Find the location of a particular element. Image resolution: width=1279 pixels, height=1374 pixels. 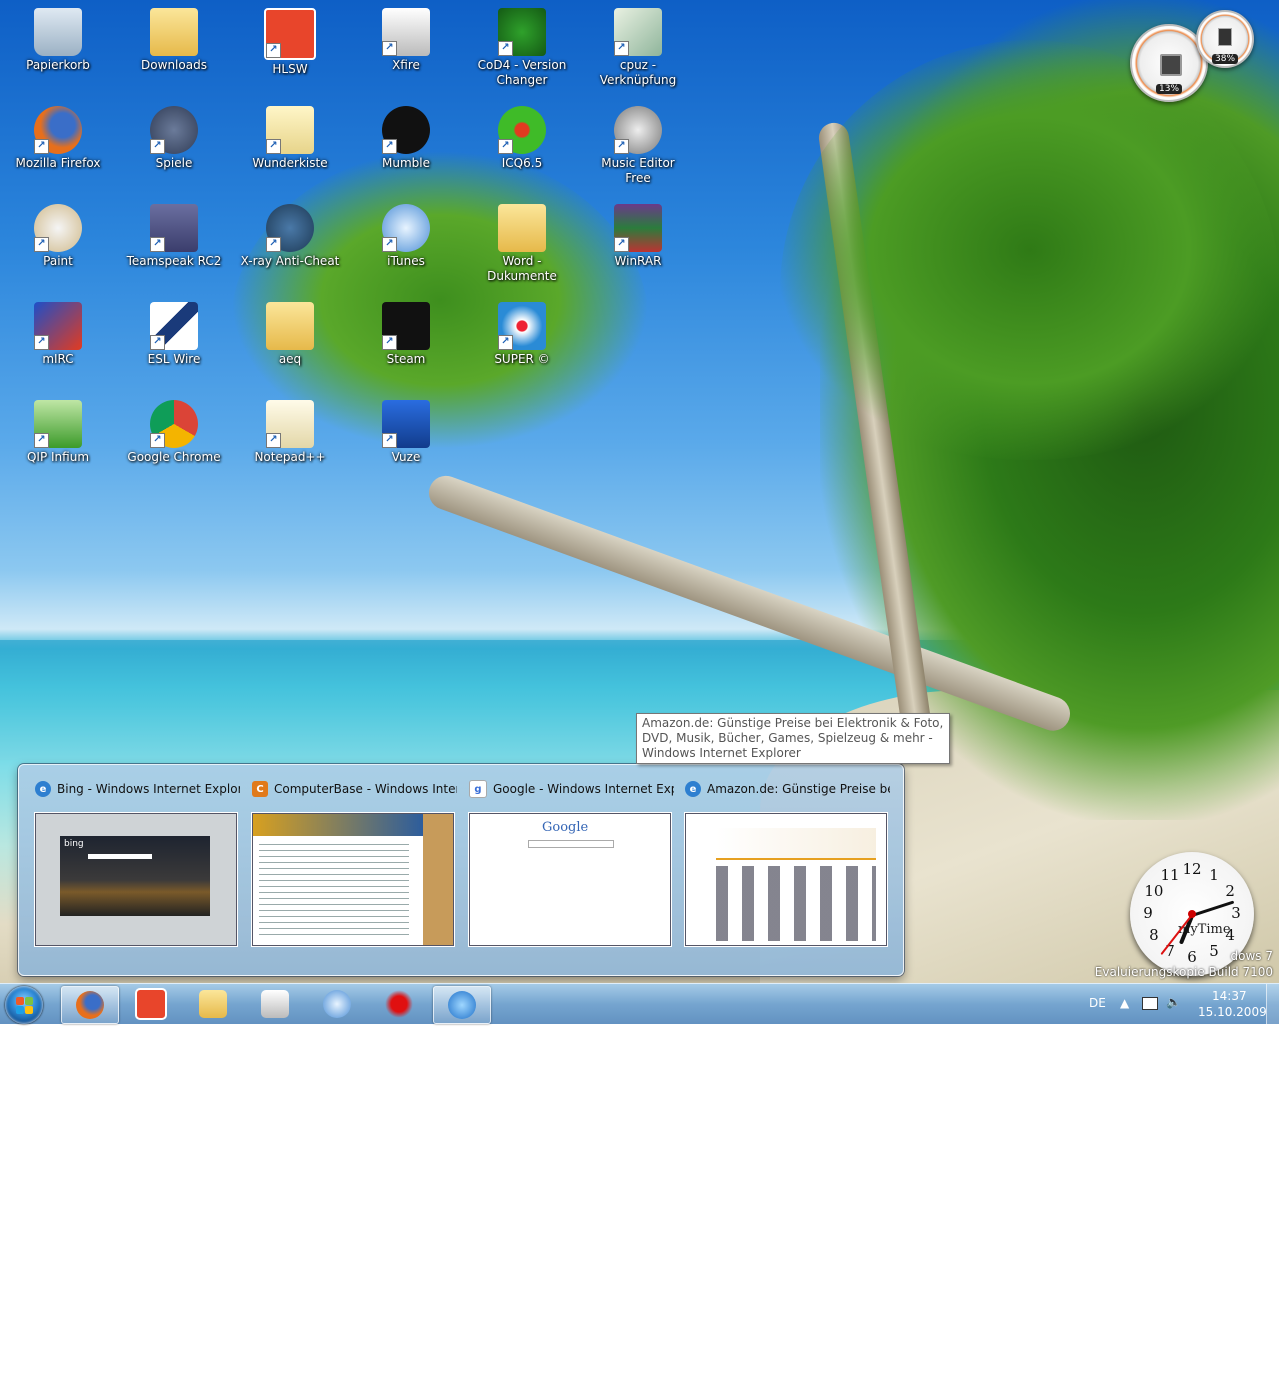

watermark-line-1: dows 7 is located at coordinates (1251, 956).